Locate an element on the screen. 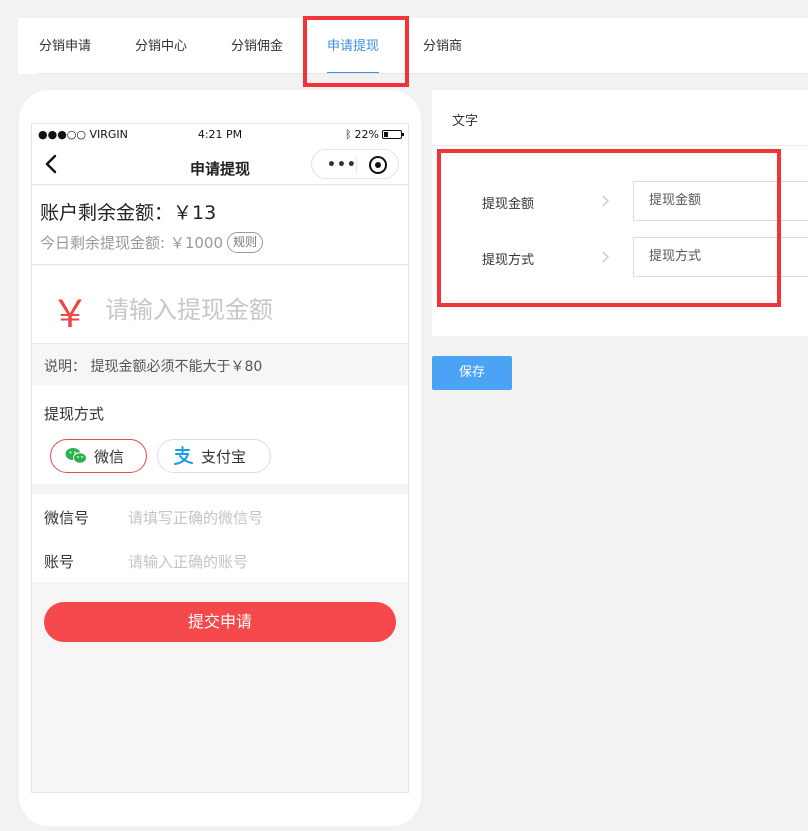 The image size is (808, 831). amount-input: 请输入提现金额 is located at coordinates (189, 307).